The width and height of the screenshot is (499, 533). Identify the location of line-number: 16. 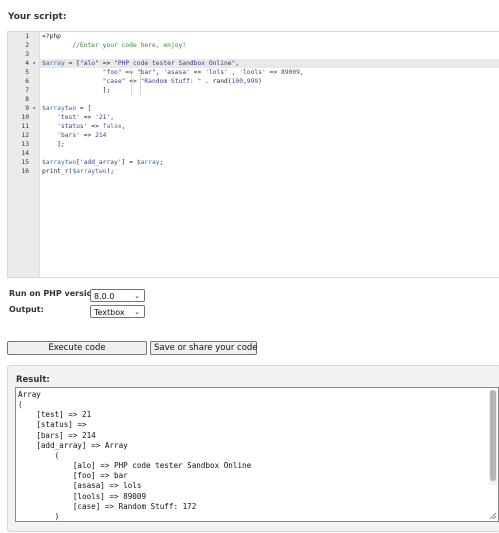
(25, 171).